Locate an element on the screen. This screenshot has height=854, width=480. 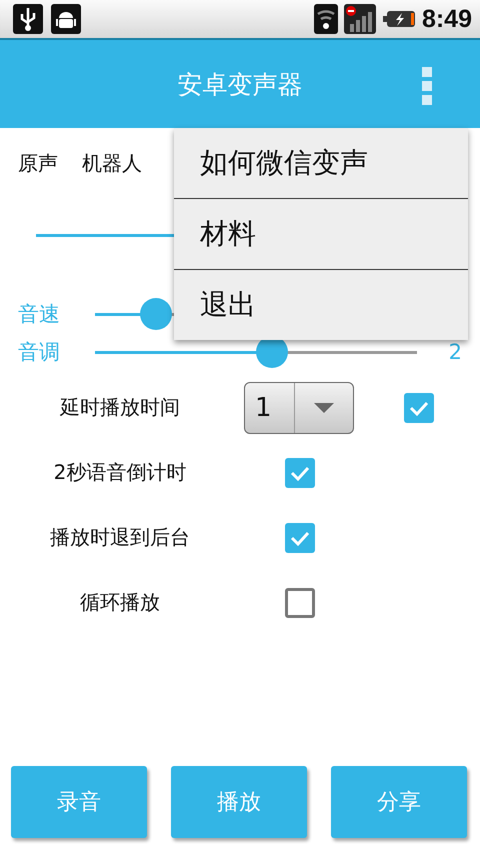
slider-value: 2 is located at coordinates (455, 352).